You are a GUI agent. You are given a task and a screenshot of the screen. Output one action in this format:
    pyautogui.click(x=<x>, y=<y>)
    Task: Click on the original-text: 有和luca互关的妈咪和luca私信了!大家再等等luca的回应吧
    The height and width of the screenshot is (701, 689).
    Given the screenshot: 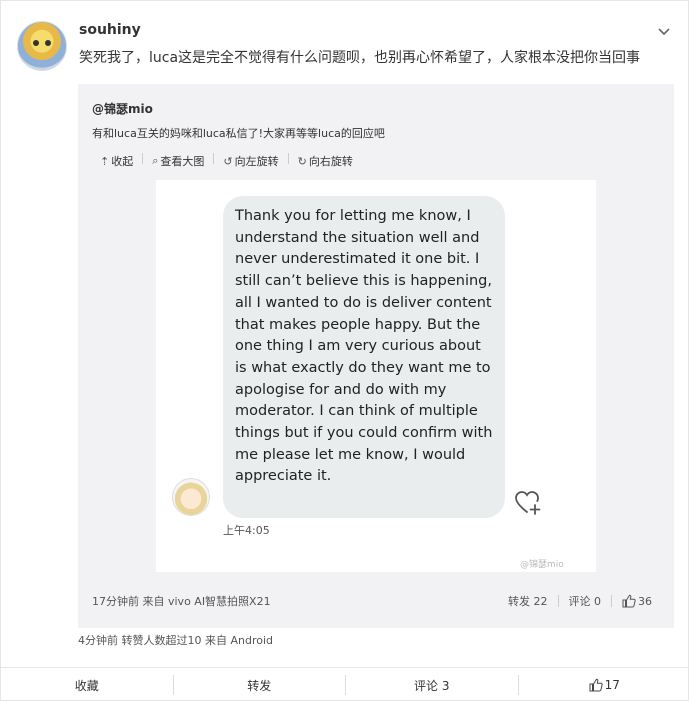 What is the action you would take?
    pyautogui.click(x=238, y=133)
    